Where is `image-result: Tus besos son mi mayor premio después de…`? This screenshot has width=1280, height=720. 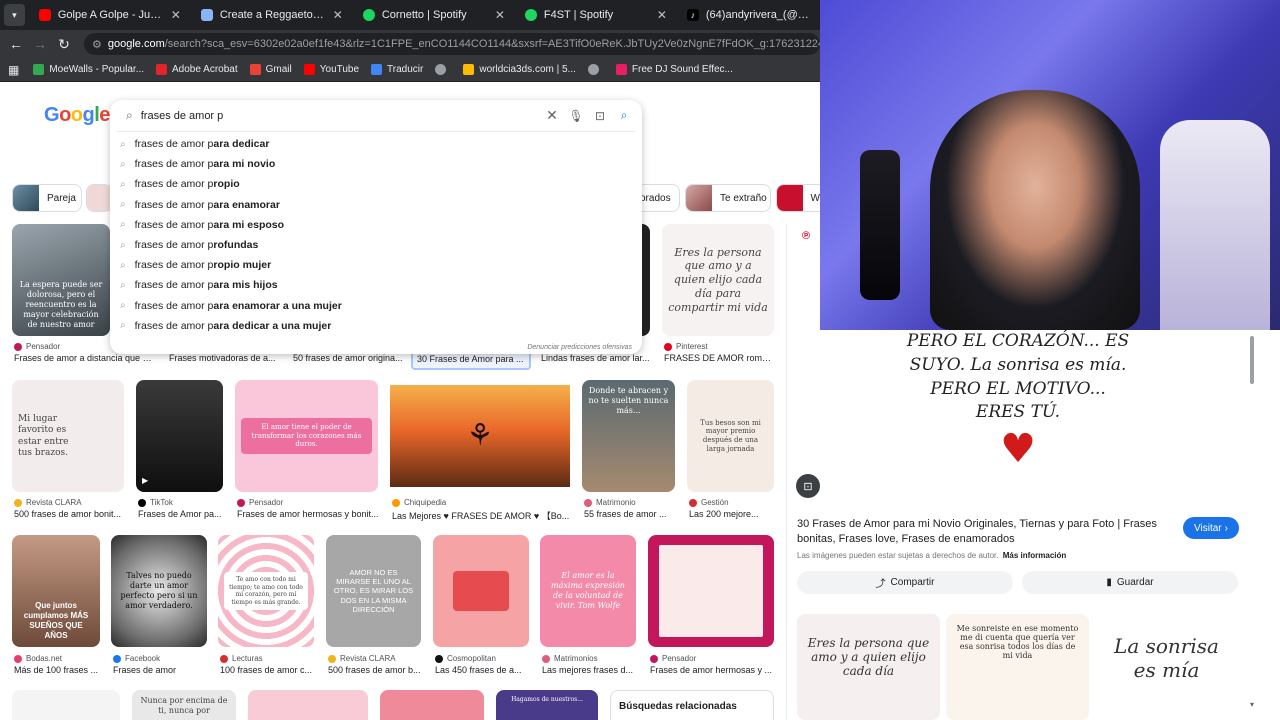 image-result: Tus besos son mi mayor premio después de… is located at coordinates (730, 436).